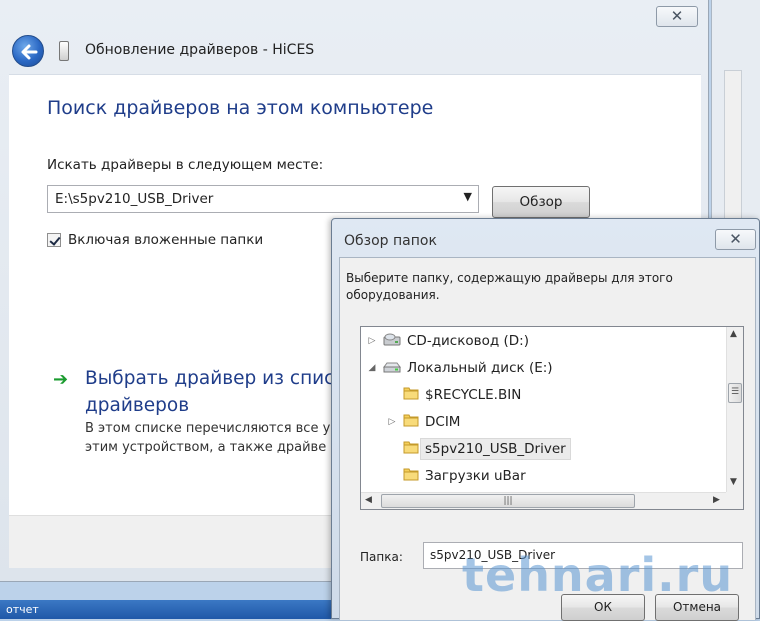 The image size is (760, 621). Describe the element at coordinates (22, 609) in the screenshot. I see `background-strip-text: отчет` at that location.